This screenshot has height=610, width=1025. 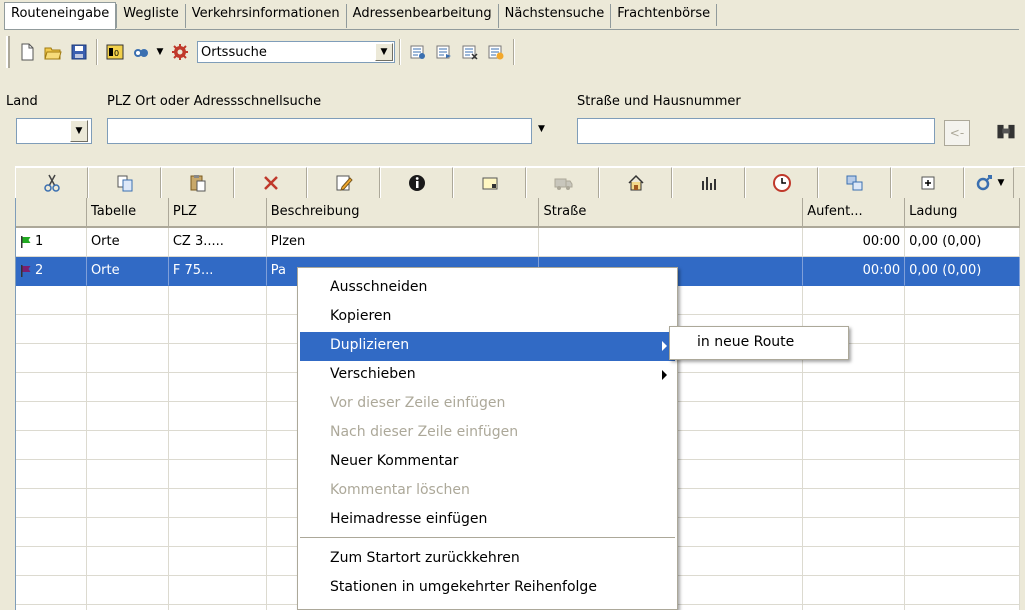 I want to click on menu-item-umgekehrt: Stationen in umgekehrter Reihenfolge, so click(x=487, y=588).